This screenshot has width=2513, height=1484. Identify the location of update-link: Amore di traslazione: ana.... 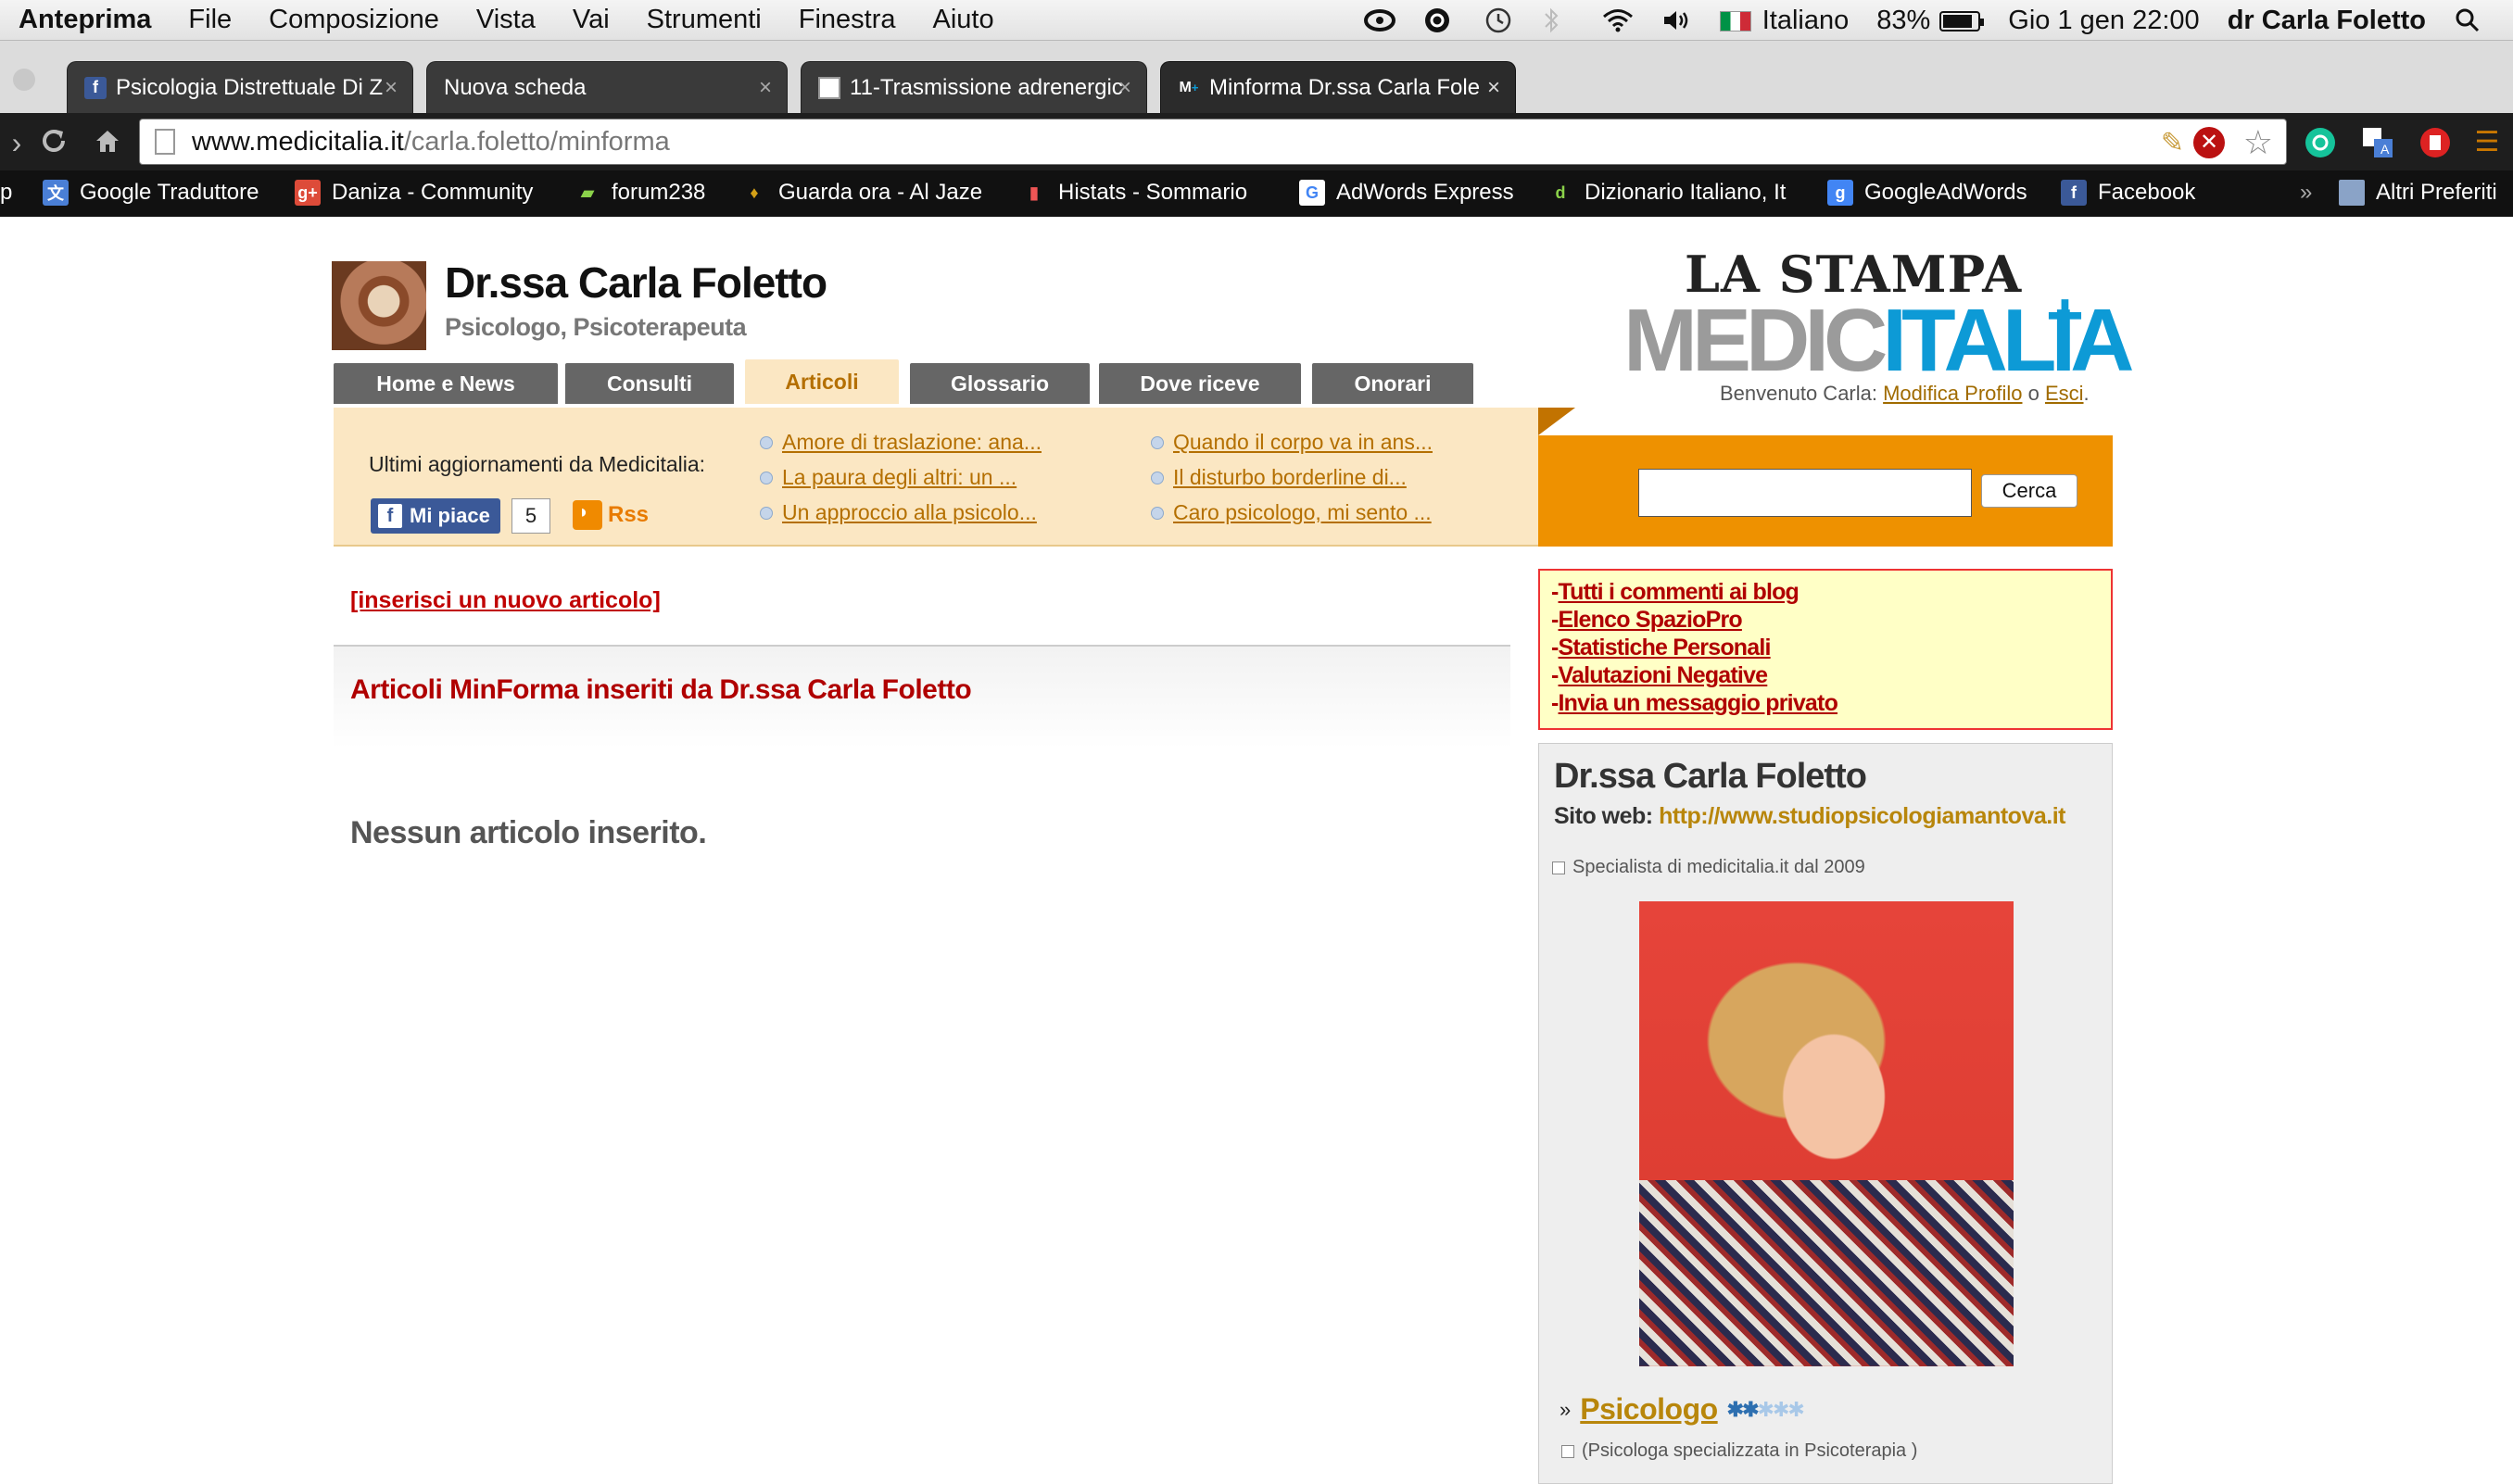
(901, 443).